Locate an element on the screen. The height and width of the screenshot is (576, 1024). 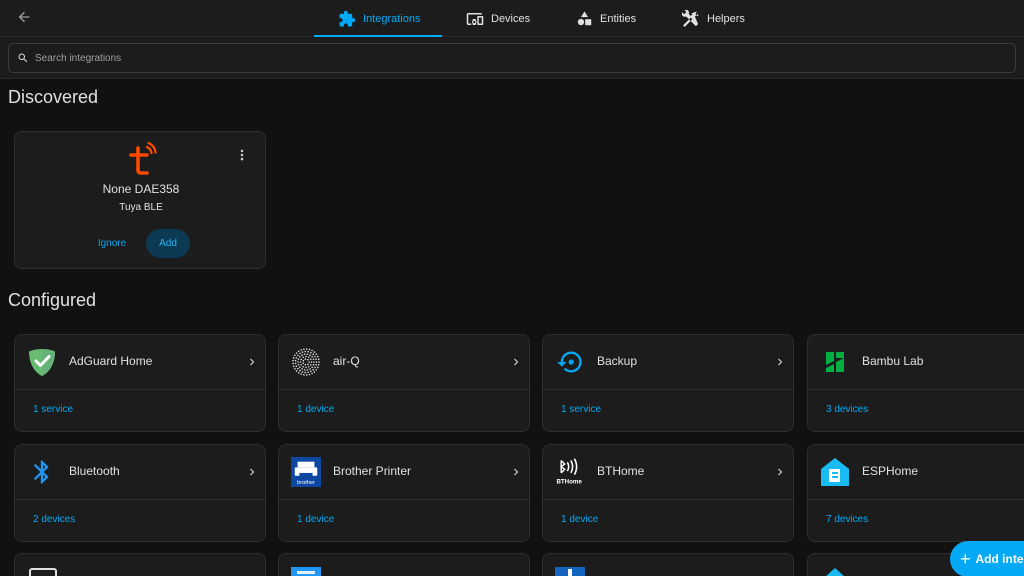
bluetooth-icon is located at coordinates (42, 472).